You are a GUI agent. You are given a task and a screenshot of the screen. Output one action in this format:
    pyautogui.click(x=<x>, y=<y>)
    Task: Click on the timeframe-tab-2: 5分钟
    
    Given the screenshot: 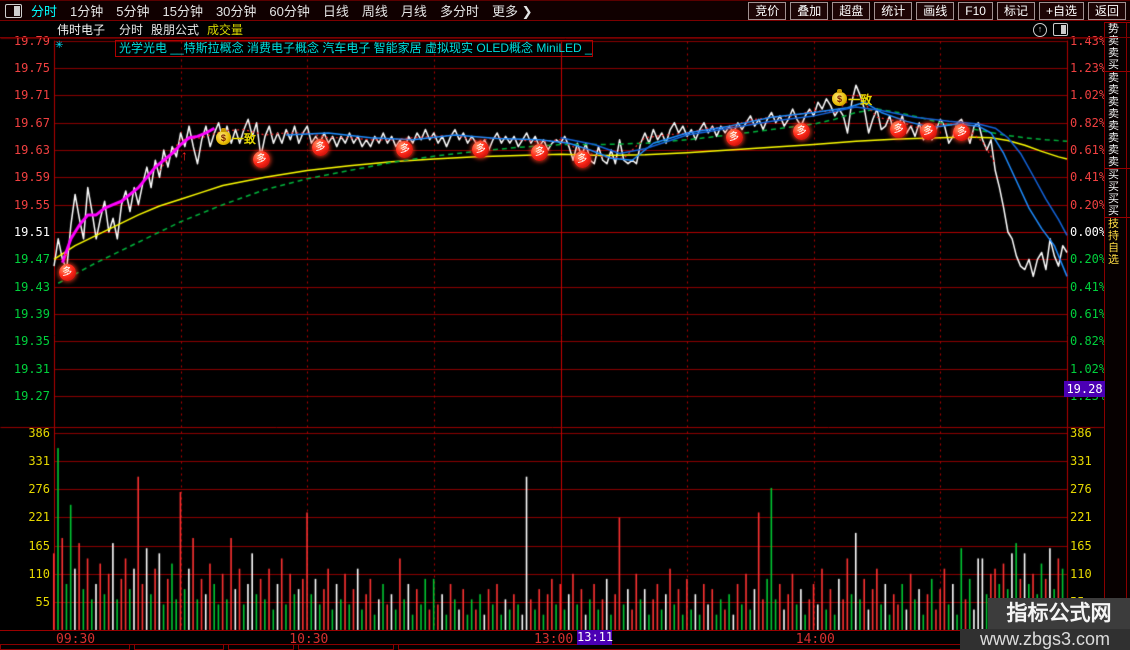 What is the action you would take?
    pyautogui.click(x=132, y=11)
    